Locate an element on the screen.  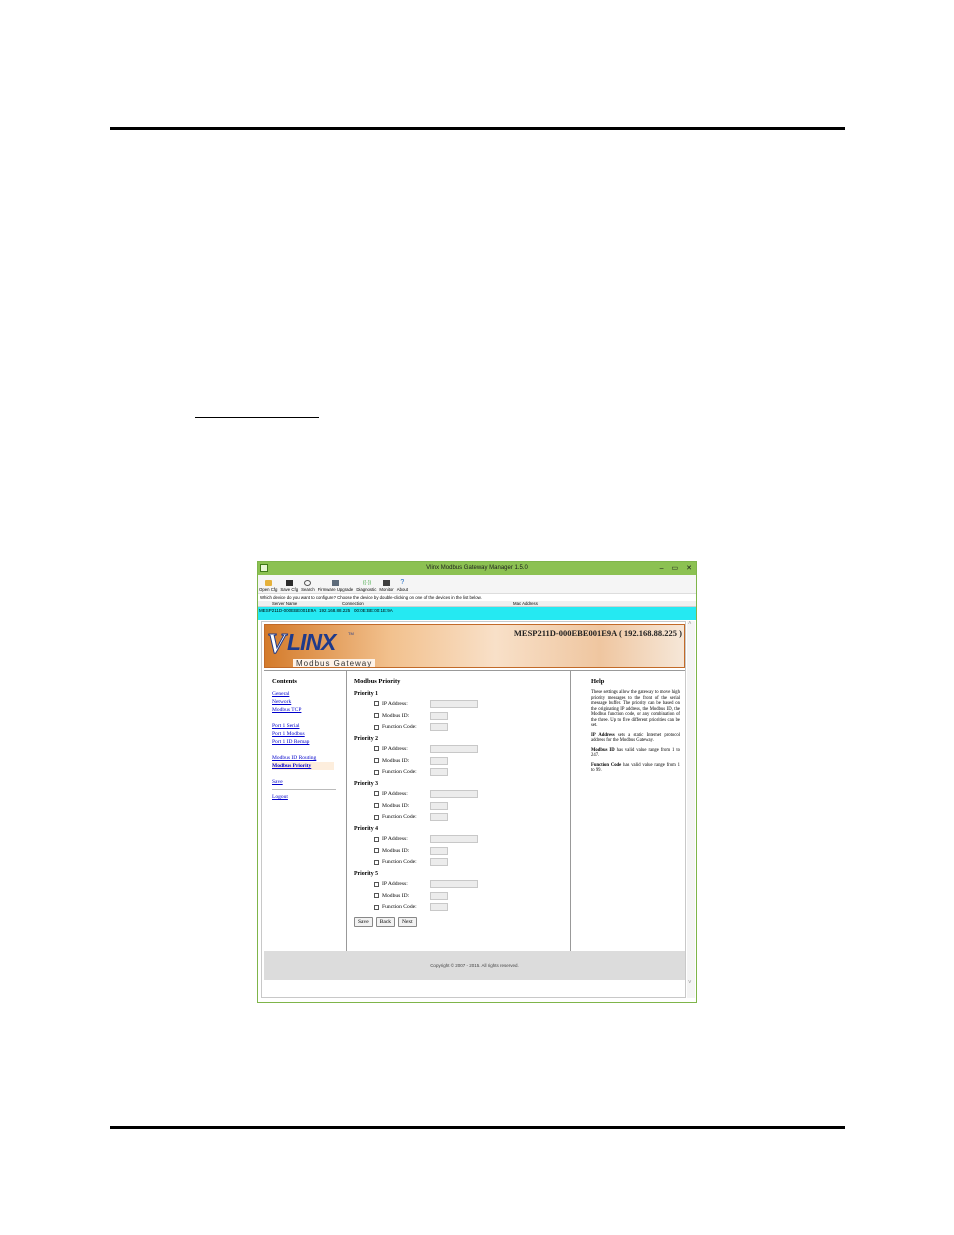
diagnostic-button: ((·)) Diagnostic is located at coordinates (366, 586).